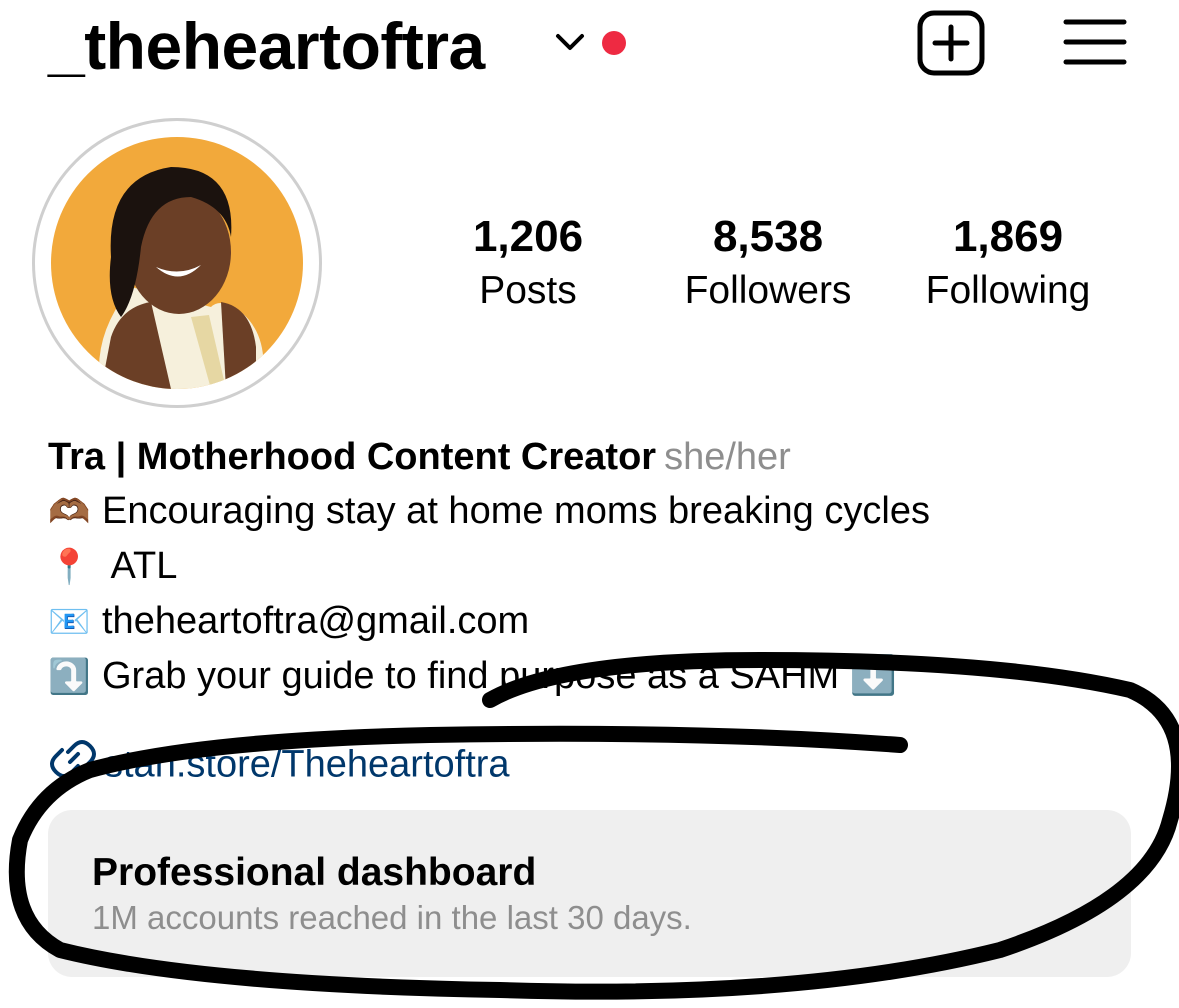  I want to click on bio-name-line: Tra | Motherhood Content Creator she/her, so click(603, 457).